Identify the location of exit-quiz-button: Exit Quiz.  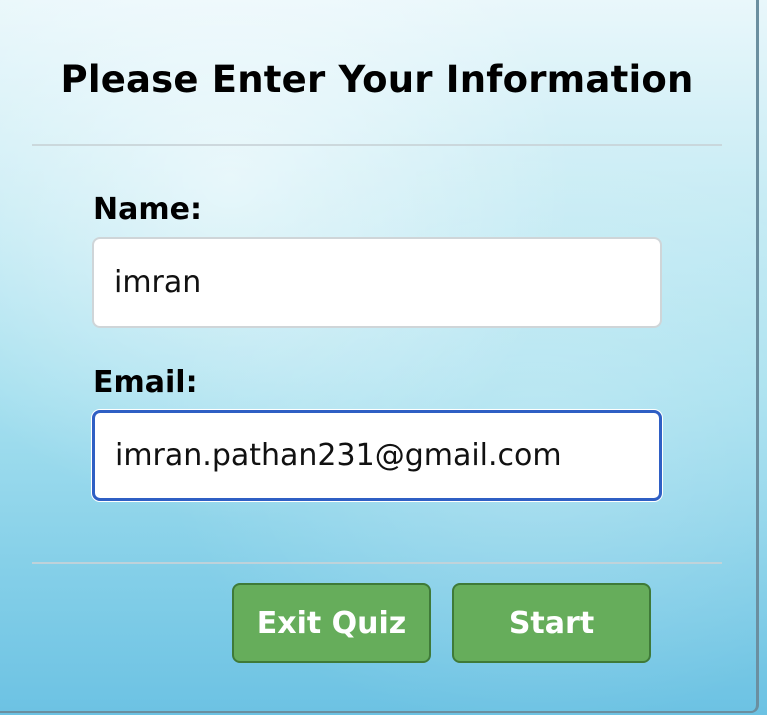
(331, 623).